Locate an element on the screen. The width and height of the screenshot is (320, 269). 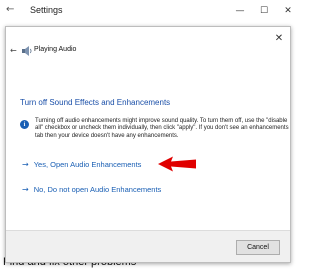
minimize-icon: — is located at coordinates (240, 11).